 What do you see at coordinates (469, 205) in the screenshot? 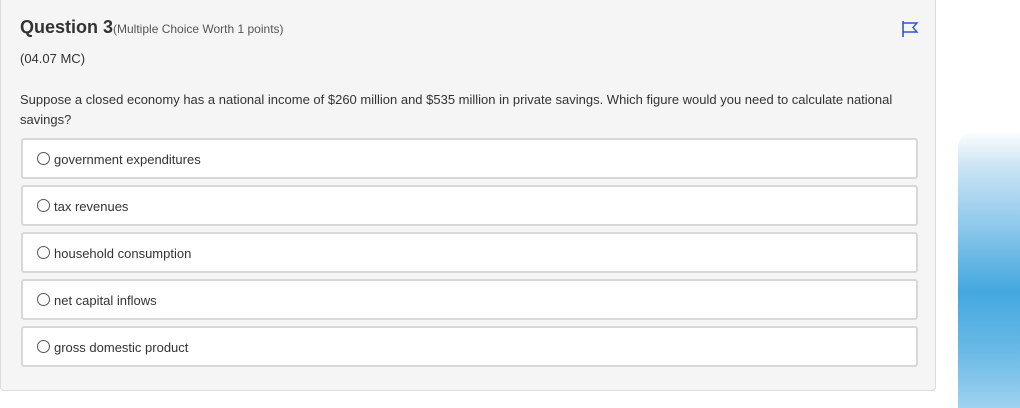
I see `answer-option: tax revenues` at bounding box center [469, 205].